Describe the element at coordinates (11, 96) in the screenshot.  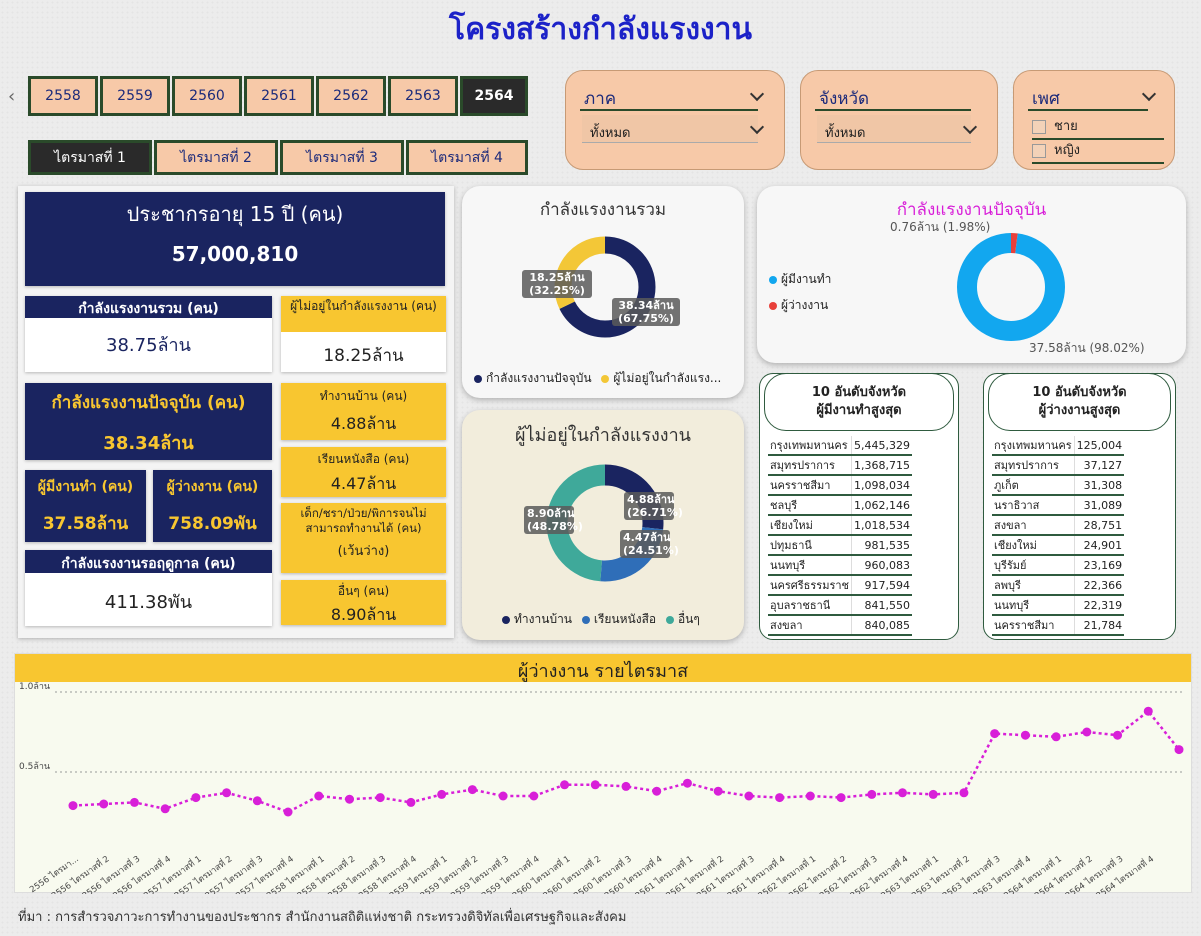
I see `chevron-left-icon: ‹` at that location.